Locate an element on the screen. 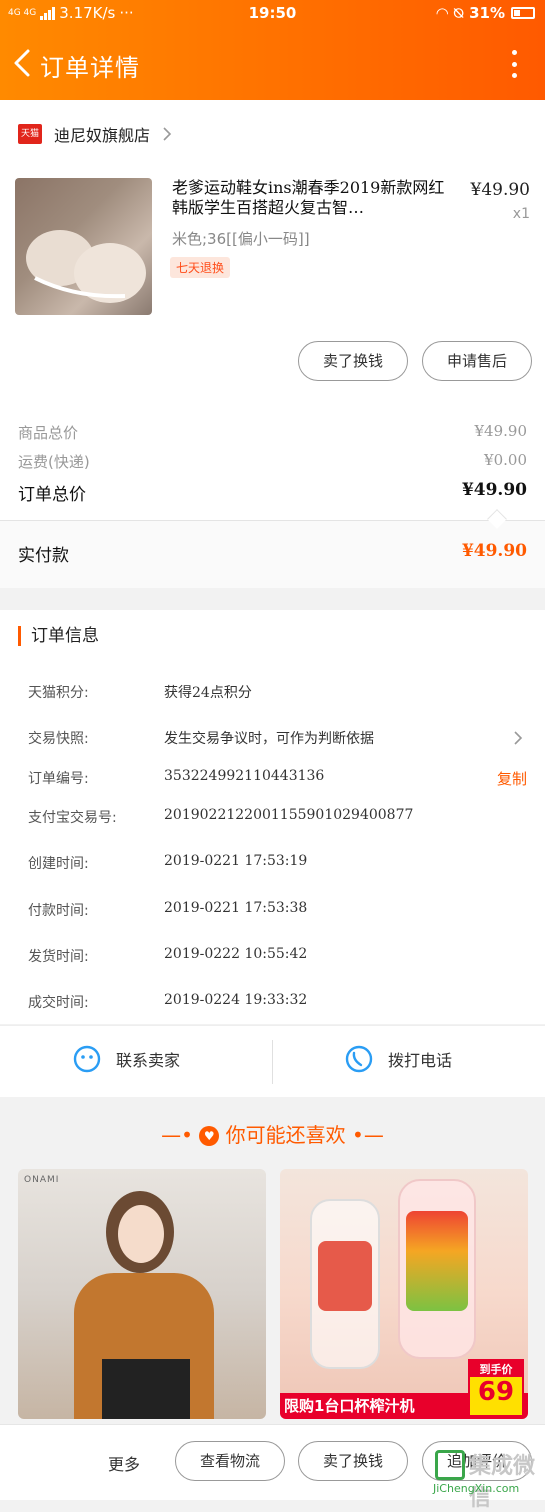 This screenshot has height=1512, width=545. battery-percent: 31% is located at coordinates (487, 13).